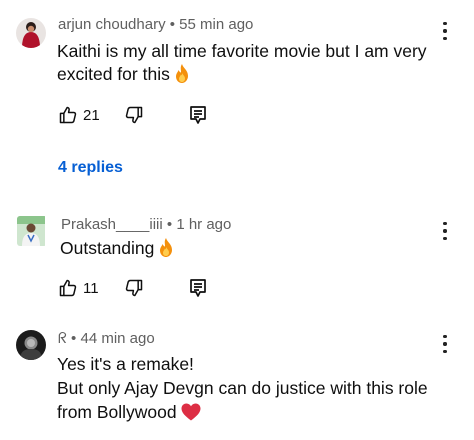  Describe the element at coordinates (91, 288) in the screenshot. I see `like-count: 11` at that location.